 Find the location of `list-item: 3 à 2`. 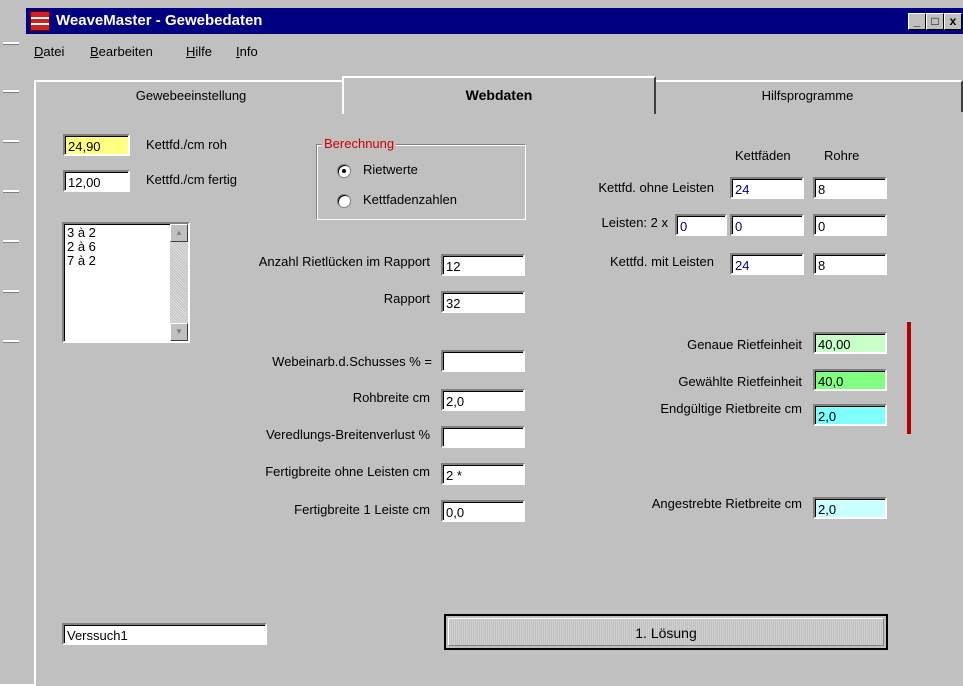

list-item: 3 à 2 is located at coordinates (81, 233).